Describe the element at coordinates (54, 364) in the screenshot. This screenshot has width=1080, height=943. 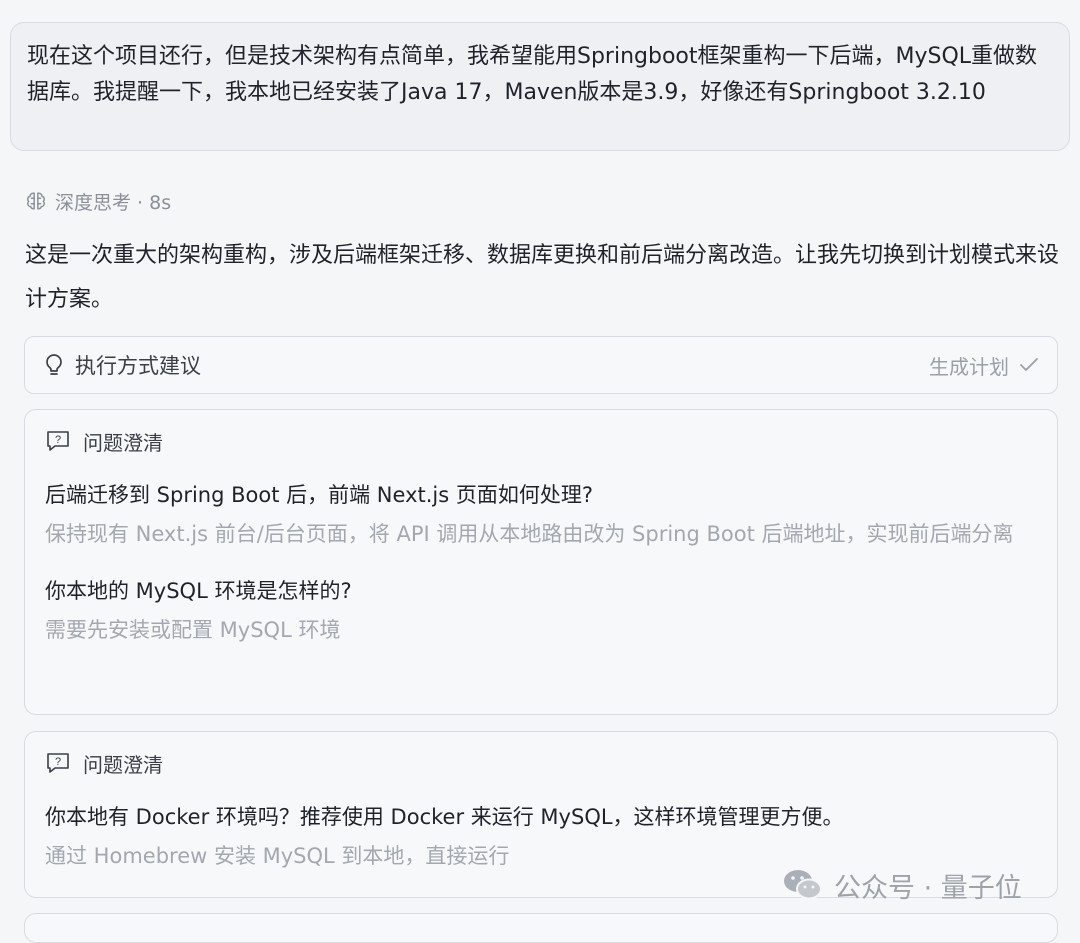
I see `lightbulb-icon` at that location.